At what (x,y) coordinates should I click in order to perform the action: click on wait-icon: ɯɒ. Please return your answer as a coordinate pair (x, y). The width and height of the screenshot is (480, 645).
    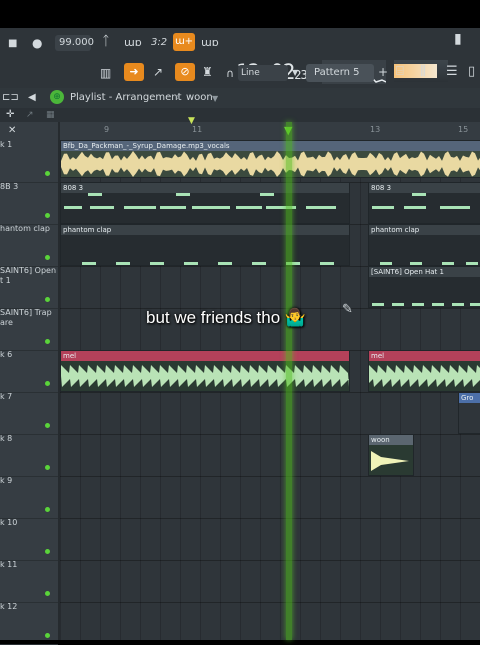
    Looking at the image, I should click on (133, 43).